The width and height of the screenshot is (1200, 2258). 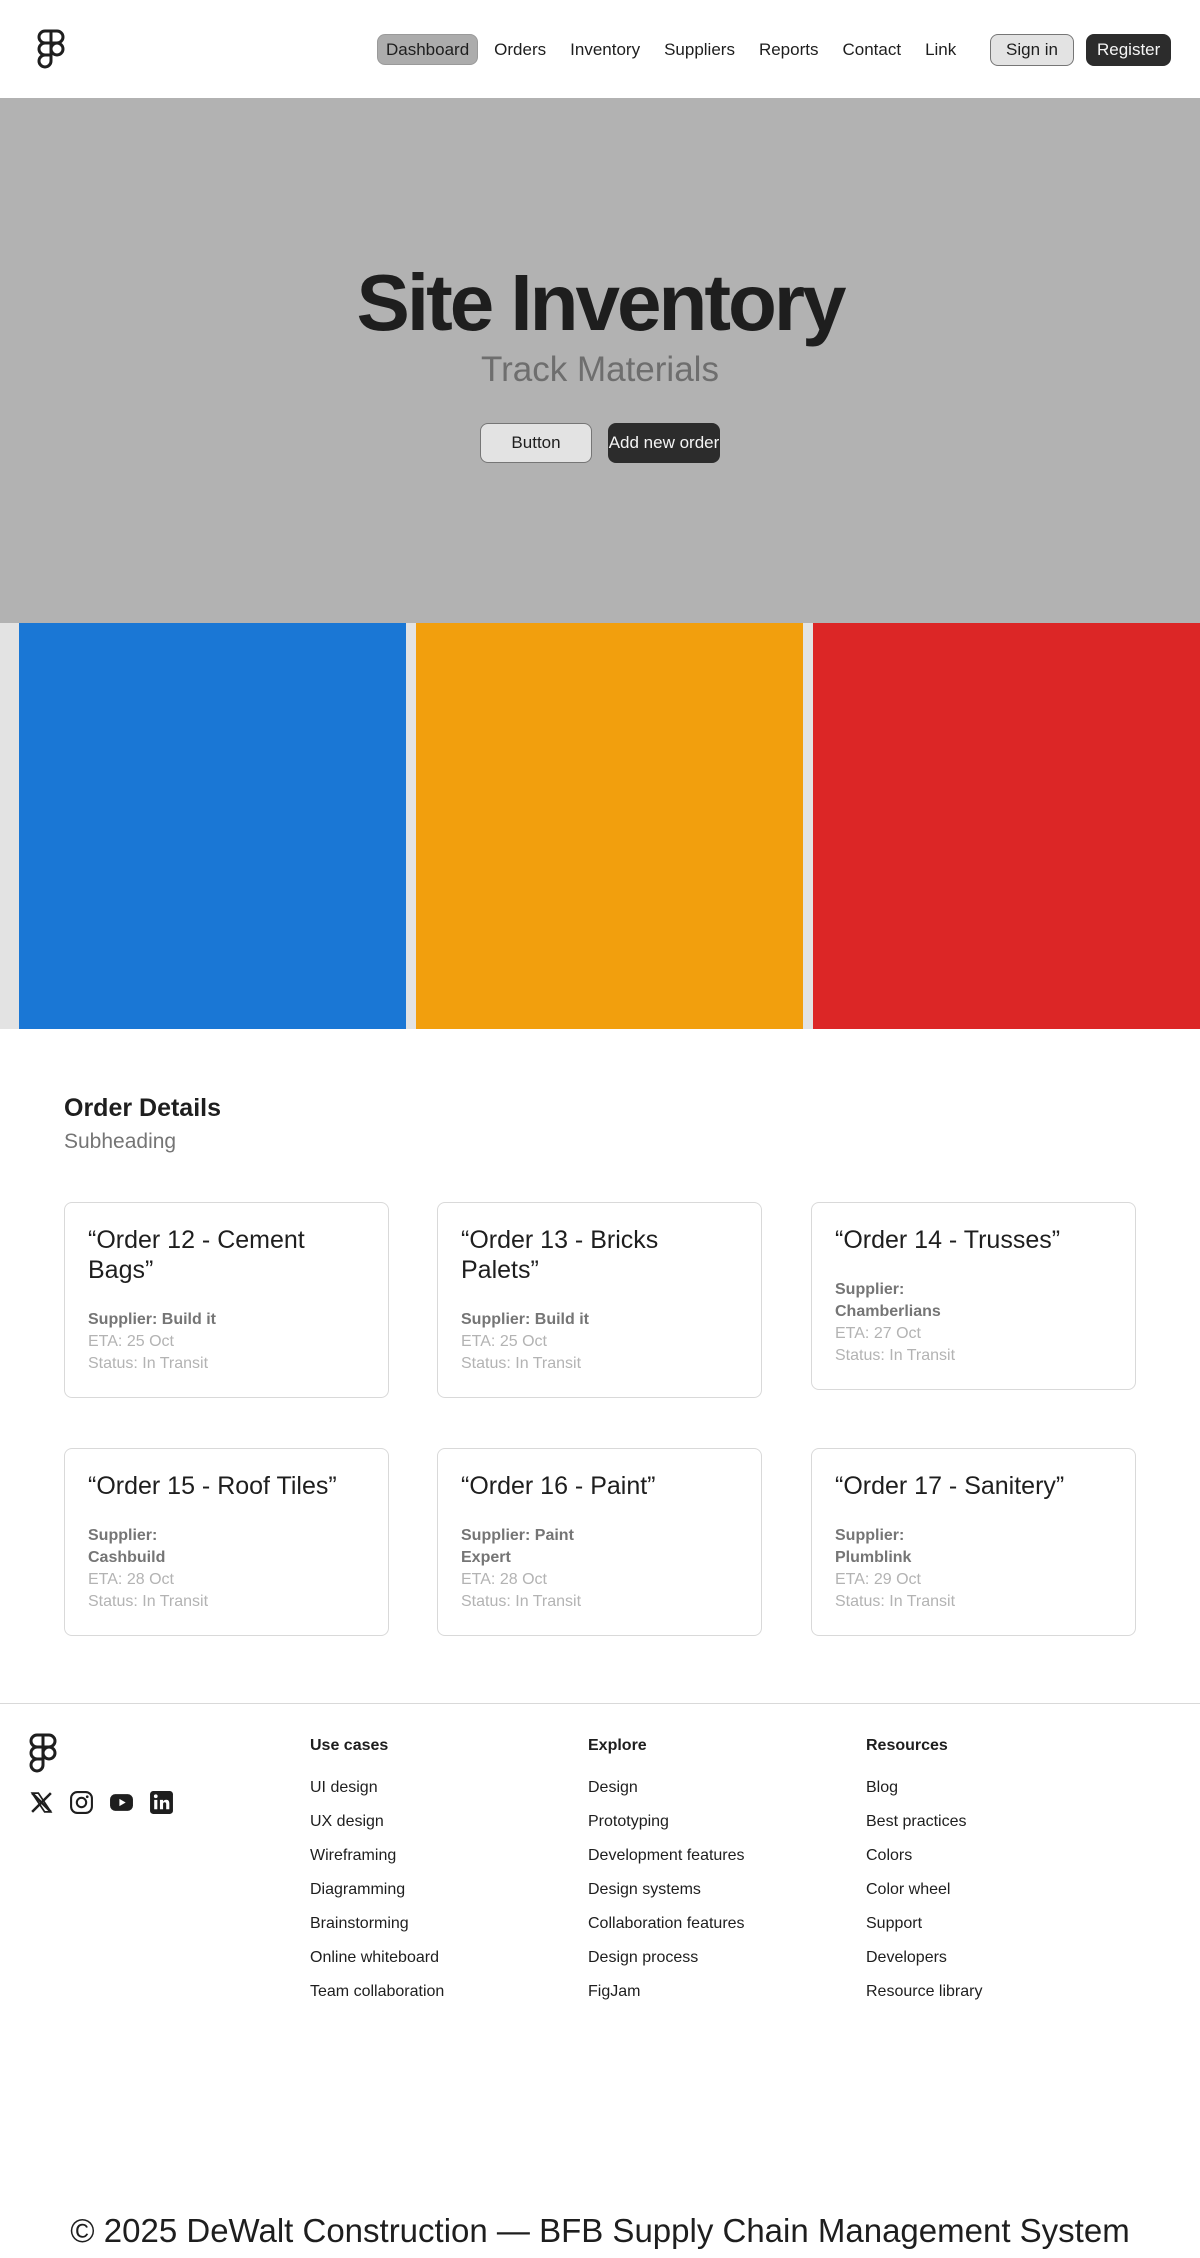 I want to click on footer-link: Design systems, so click(x=666, y=1890).